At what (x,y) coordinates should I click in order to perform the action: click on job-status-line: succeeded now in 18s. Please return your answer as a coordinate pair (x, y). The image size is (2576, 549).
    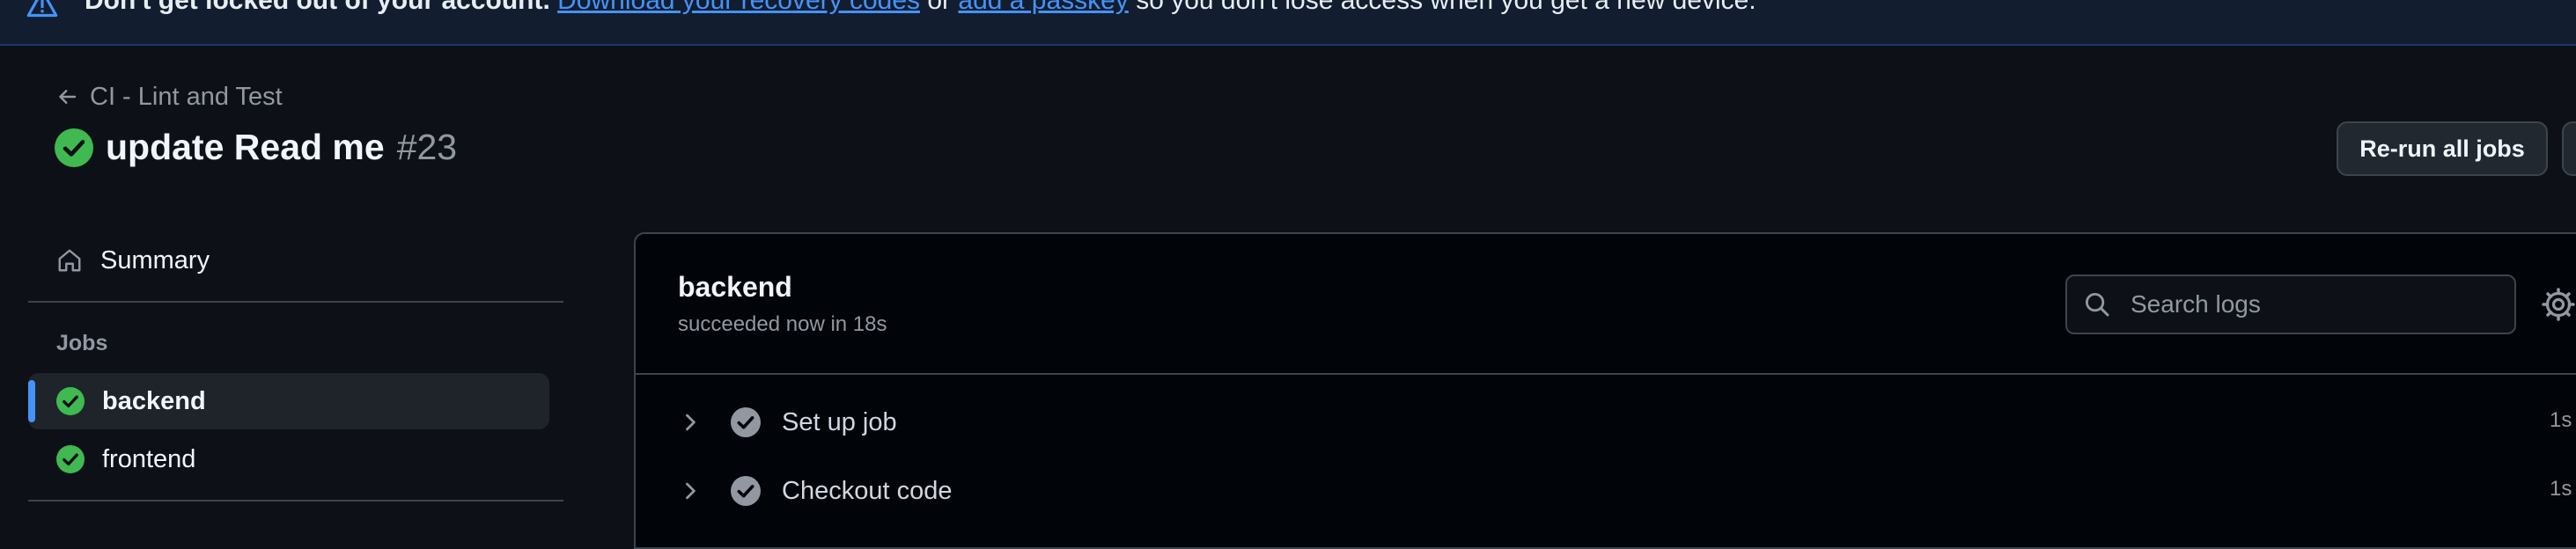
    Looking at the image, I should click on (783, 324).